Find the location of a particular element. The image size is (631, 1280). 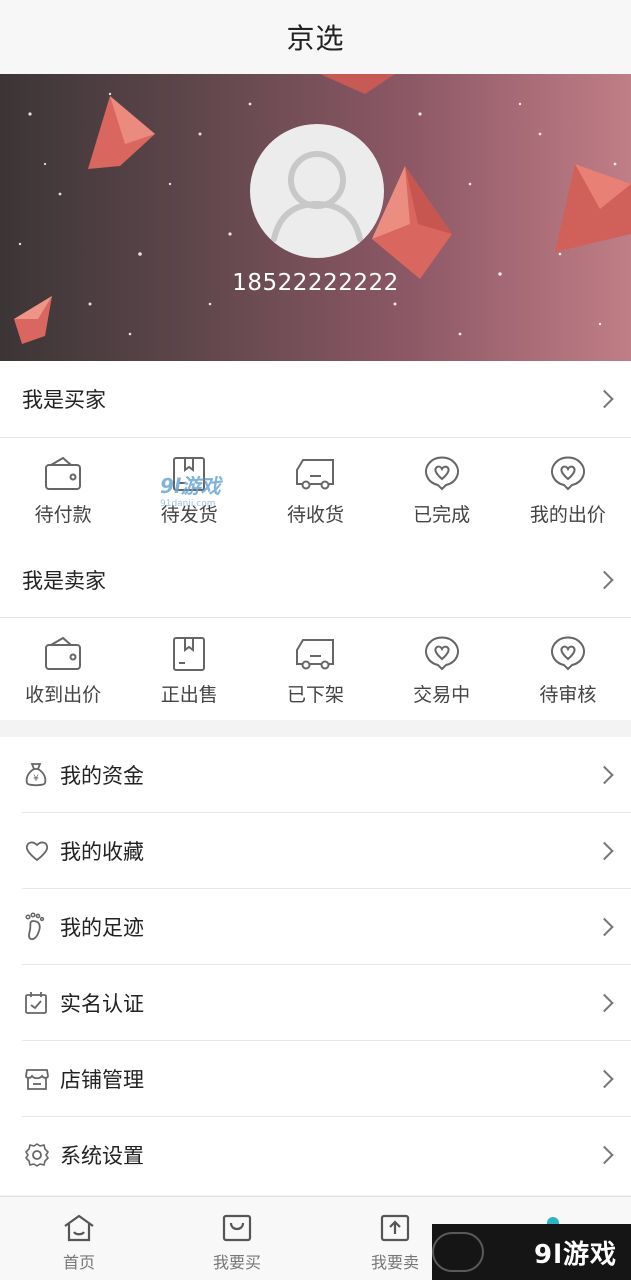

tab-label: 我要买 is located at coordinates (236, 1262).